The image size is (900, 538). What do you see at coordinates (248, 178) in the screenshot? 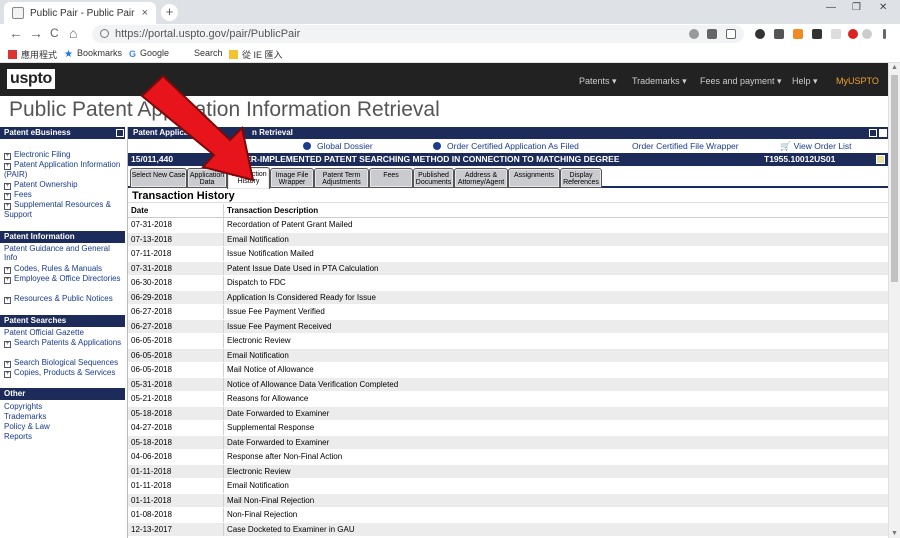
I see `tab-transaction-history: Transaction History` at bounding box center [248, 178].